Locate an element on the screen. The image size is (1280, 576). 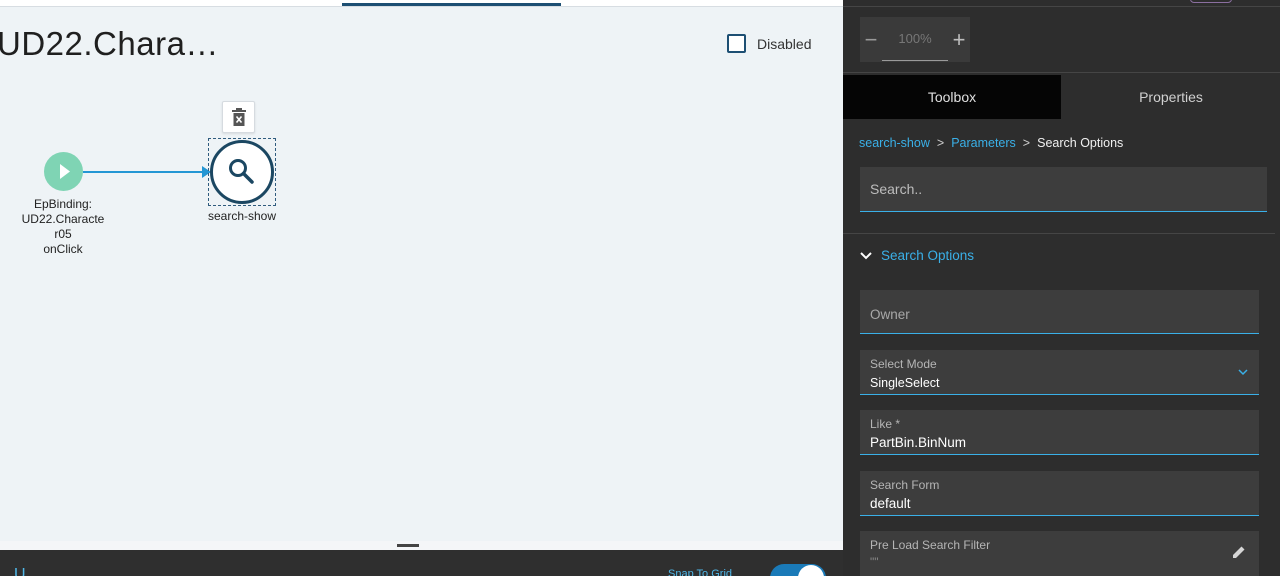
start-node-label-line: onClick is located at coordinates (63, 249).